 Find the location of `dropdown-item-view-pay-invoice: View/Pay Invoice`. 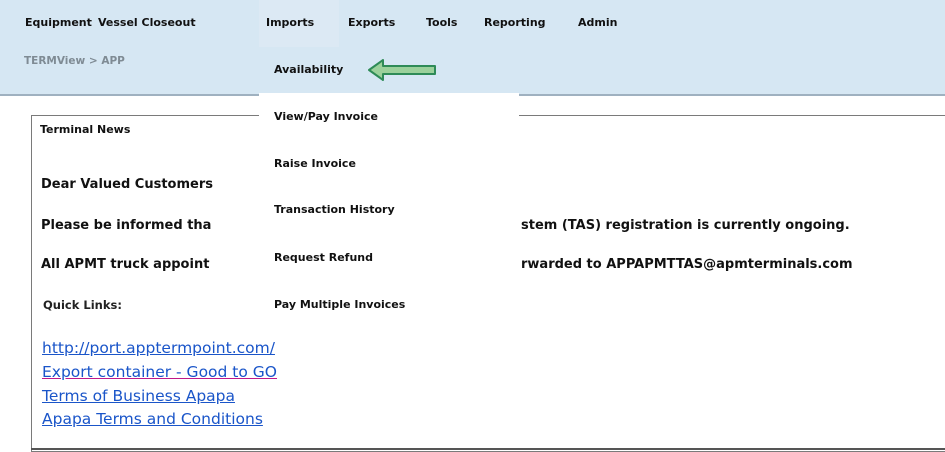

dropdown-item-view-pay-invoice: View/Pay Invoice is located at coordinates (326, 117).